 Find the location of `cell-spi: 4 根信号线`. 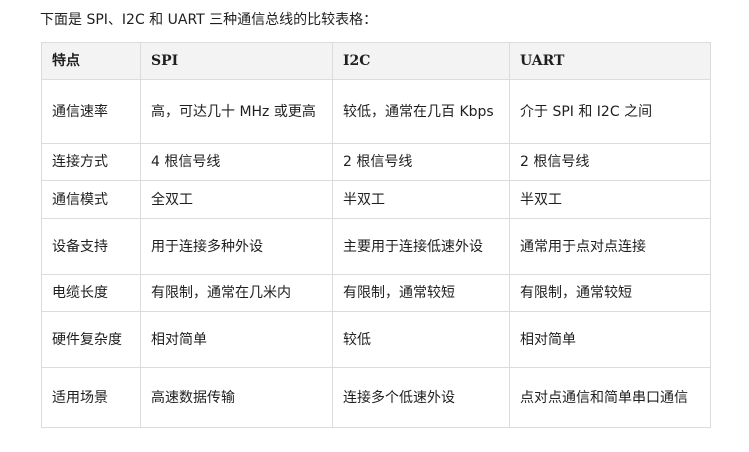

cell-spi: 4 根信号线 is located at coordinates (236, 162).